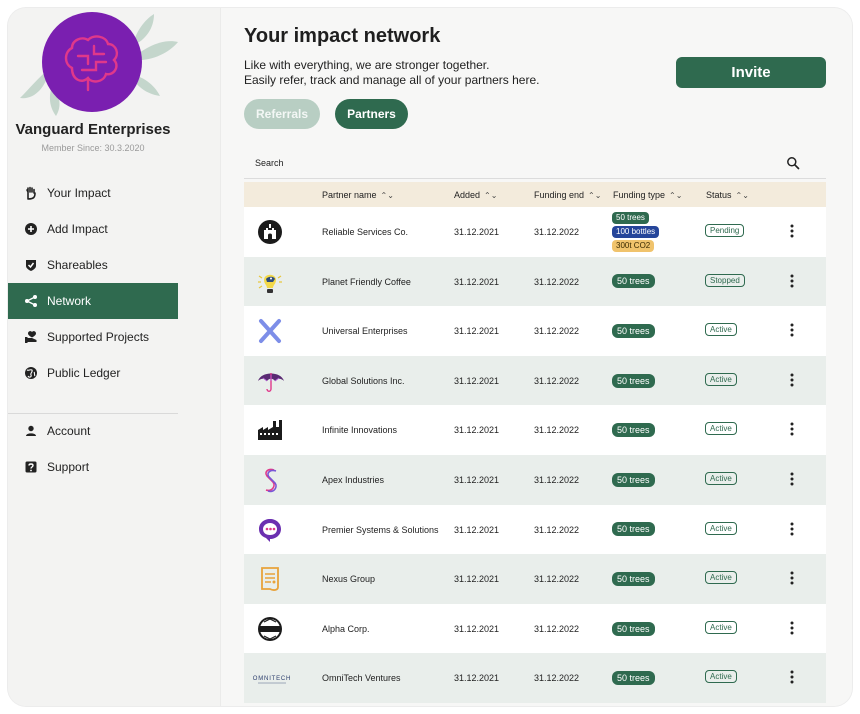  I want to click on nav-item-public-ledger: Public Ledger, so click(93, 373).